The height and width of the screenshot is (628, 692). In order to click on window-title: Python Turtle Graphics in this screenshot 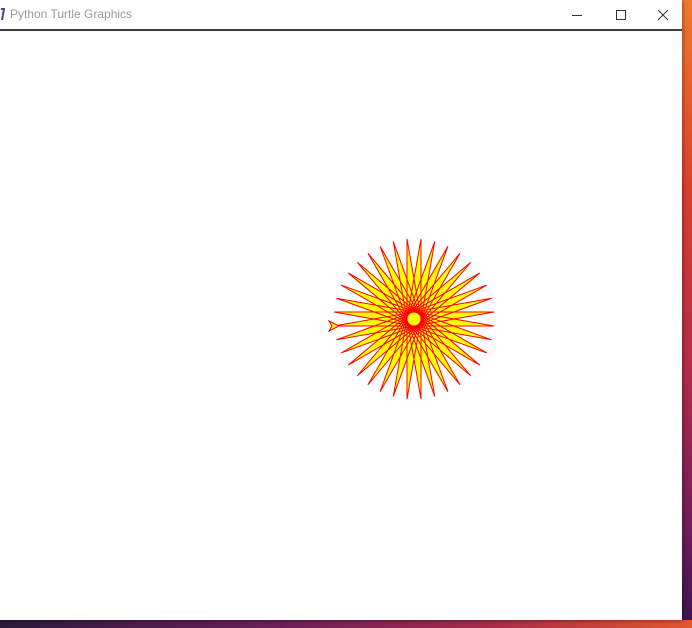, I will do `click(71, 14)`.